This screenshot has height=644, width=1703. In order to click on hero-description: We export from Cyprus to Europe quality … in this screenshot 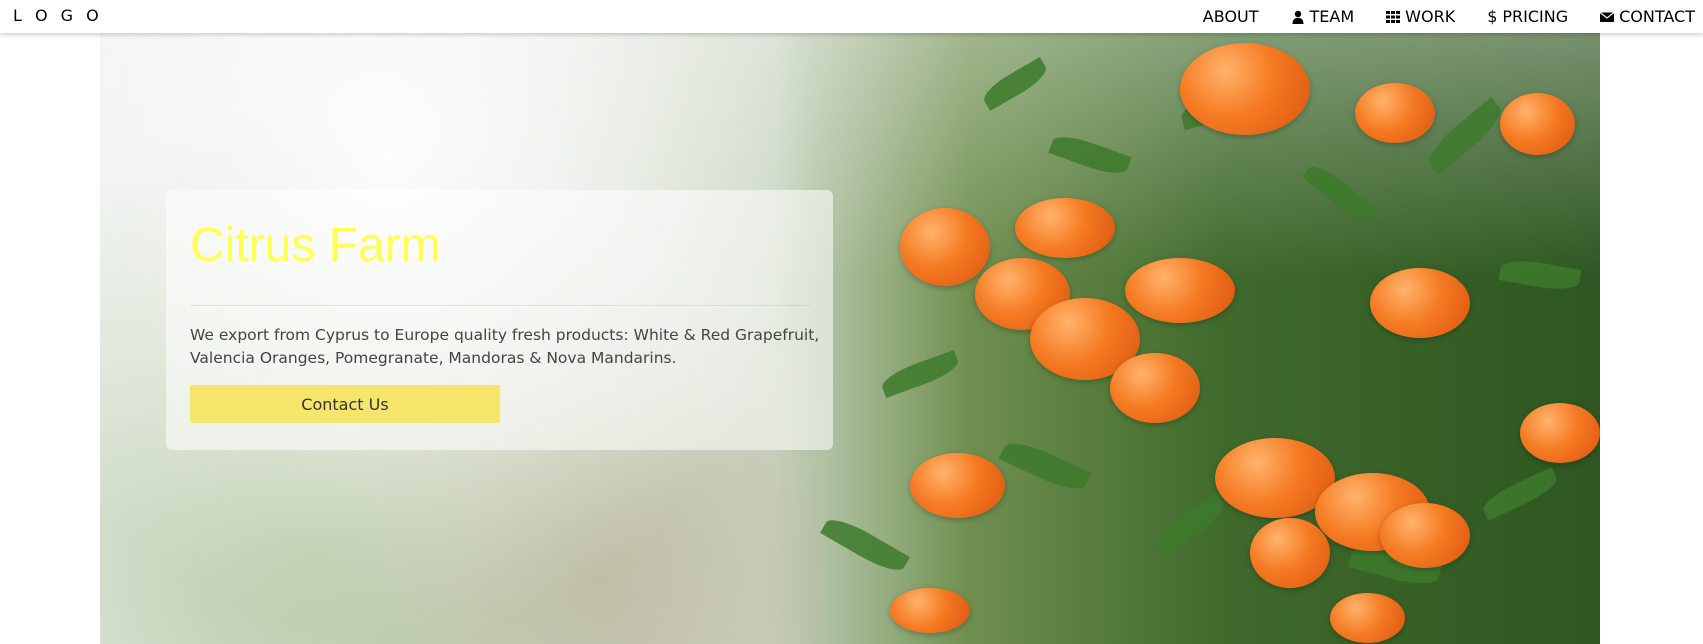, I will do `click(505, 346)`.